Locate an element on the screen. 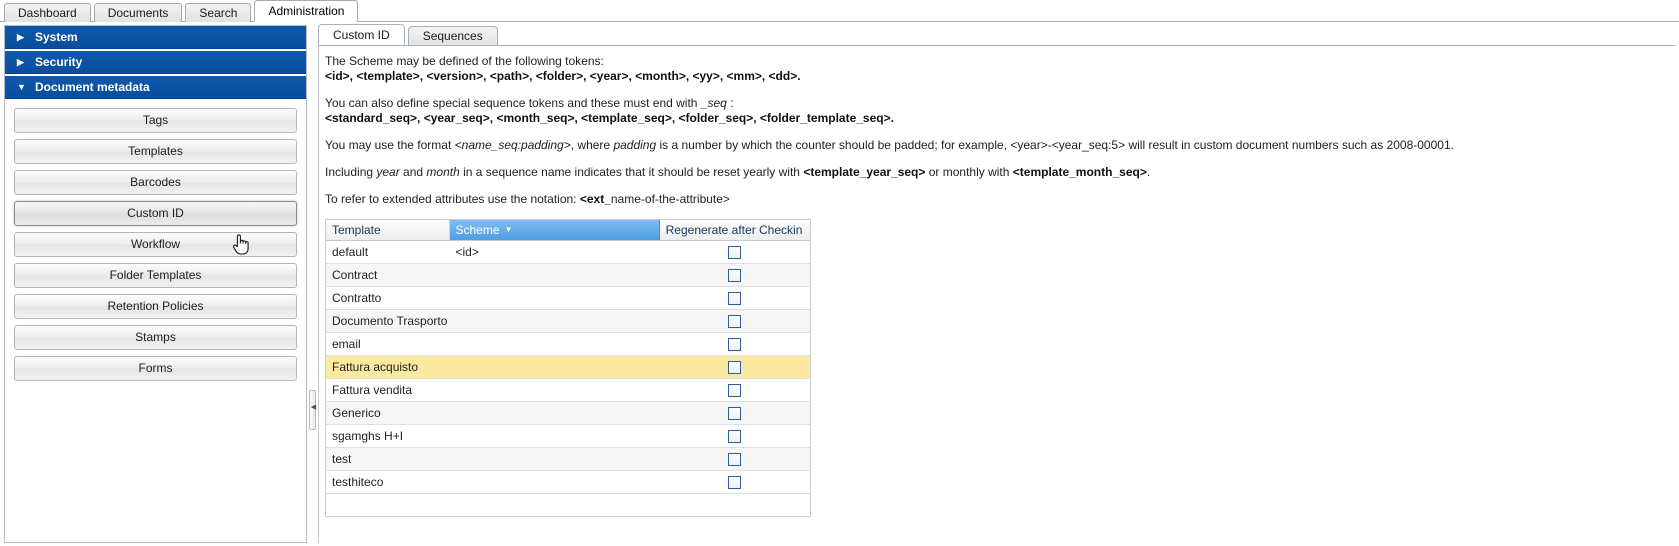 Image resolution: width=1679 pixels, height=546 pixels. sidebar-button-workflow: Workflow is located at coordinates (155, 244).